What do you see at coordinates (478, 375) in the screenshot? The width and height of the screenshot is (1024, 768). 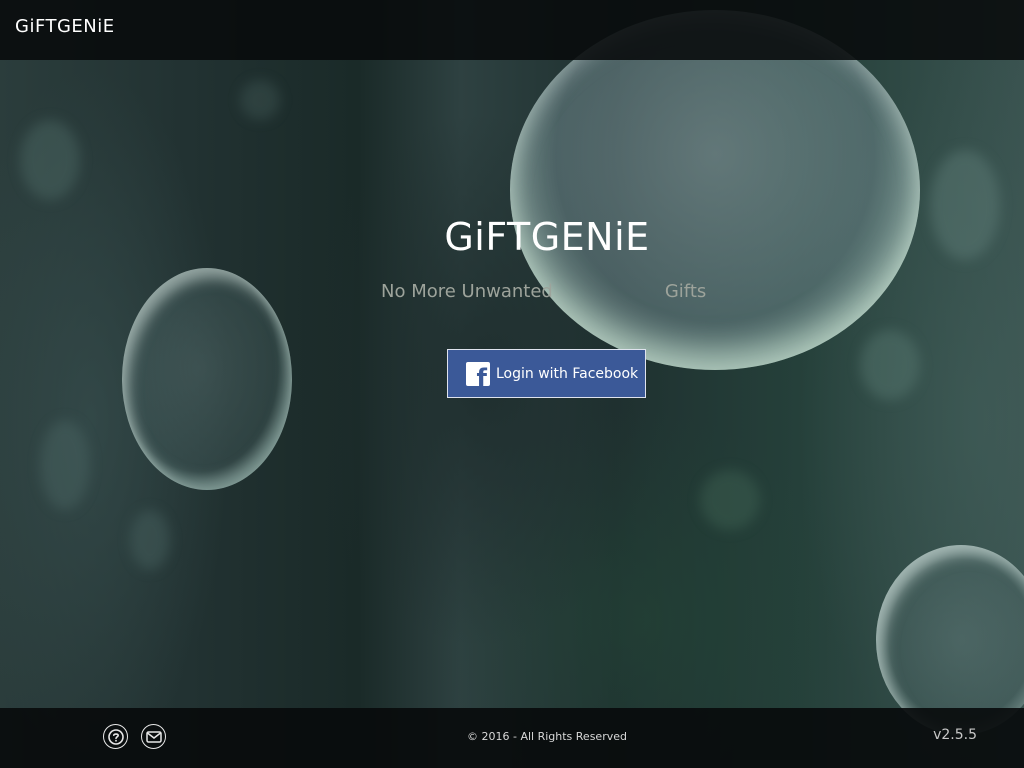 I see `facebook-icon: f` at bounding box center [478, 375].